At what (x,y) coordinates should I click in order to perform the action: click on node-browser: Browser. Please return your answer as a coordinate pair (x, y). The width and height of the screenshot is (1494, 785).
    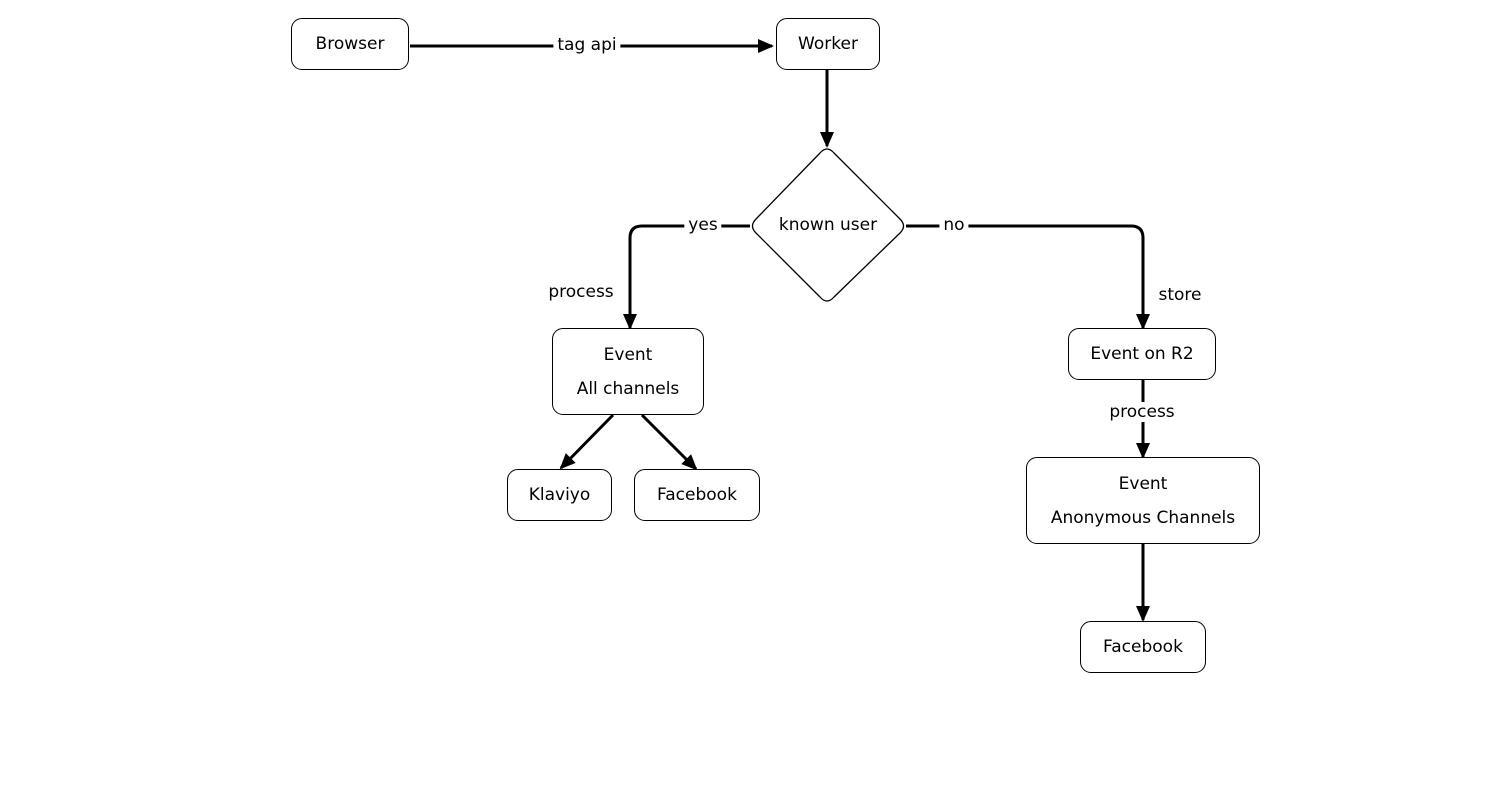
    Looking at the image, I should click on (350, 44).